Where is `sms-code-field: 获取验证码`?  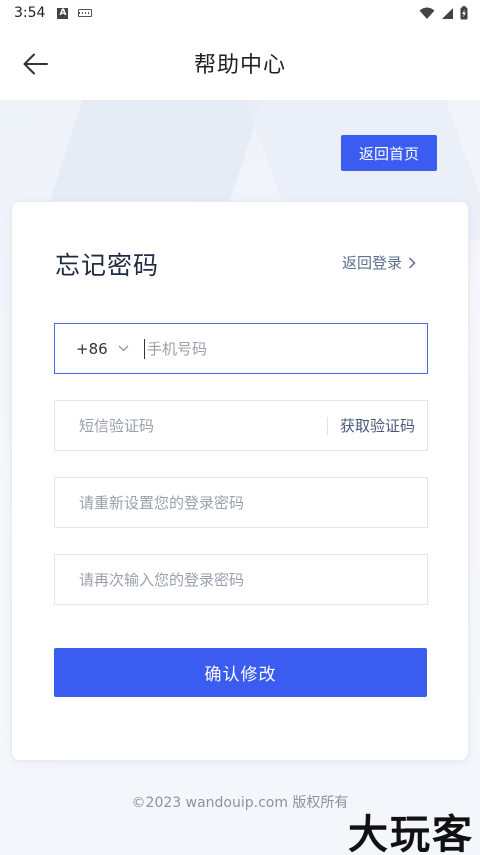
sms-code-field: 获取验证码 is located at coordinates (241, 425).